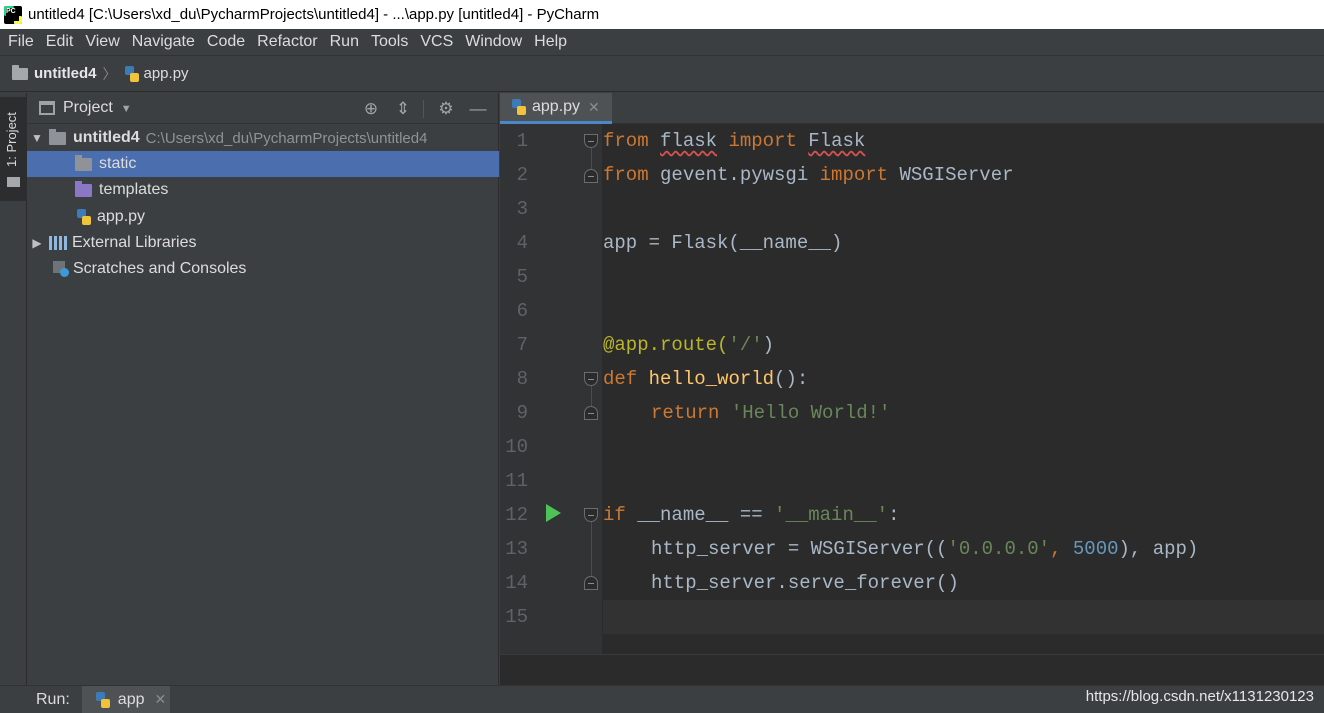 The height and width of the screenshot is (713, 1324). What do you see at coordinates (516, 617) in the screenshot?
I see `line-number: 15` at bounding box center [516, 617].